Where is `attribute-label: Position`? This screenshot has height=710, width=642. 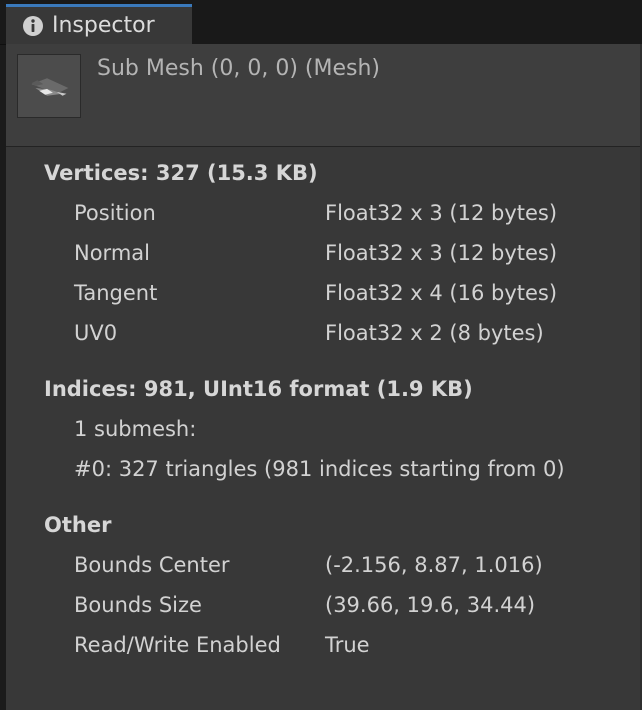 attribute-label: Position is located at coordinates (115, 213).